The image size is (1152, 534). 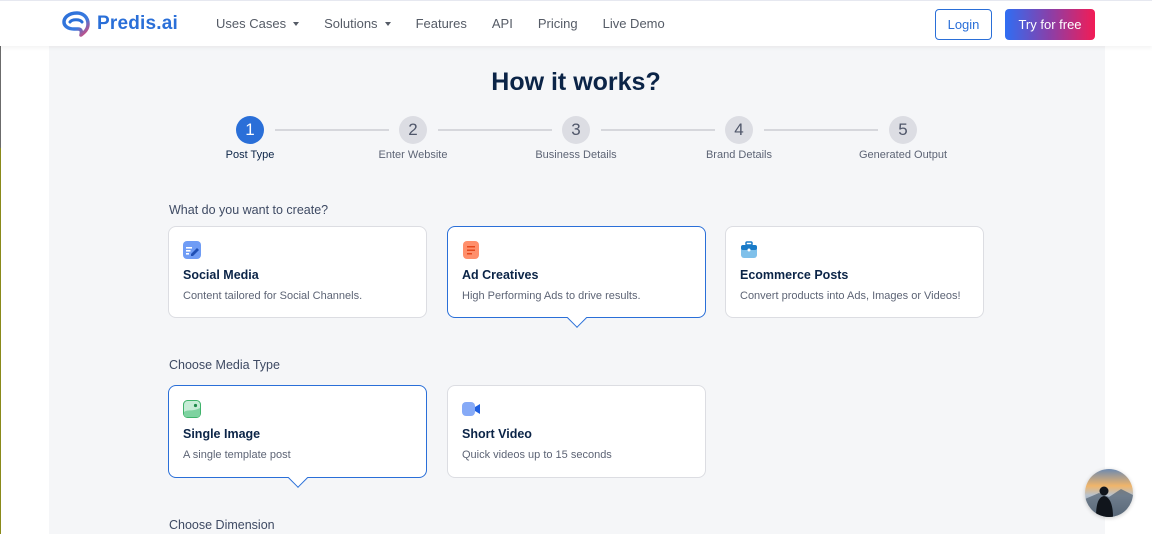 I want to click on option-description: A single template post, so click(x=237, y=455).